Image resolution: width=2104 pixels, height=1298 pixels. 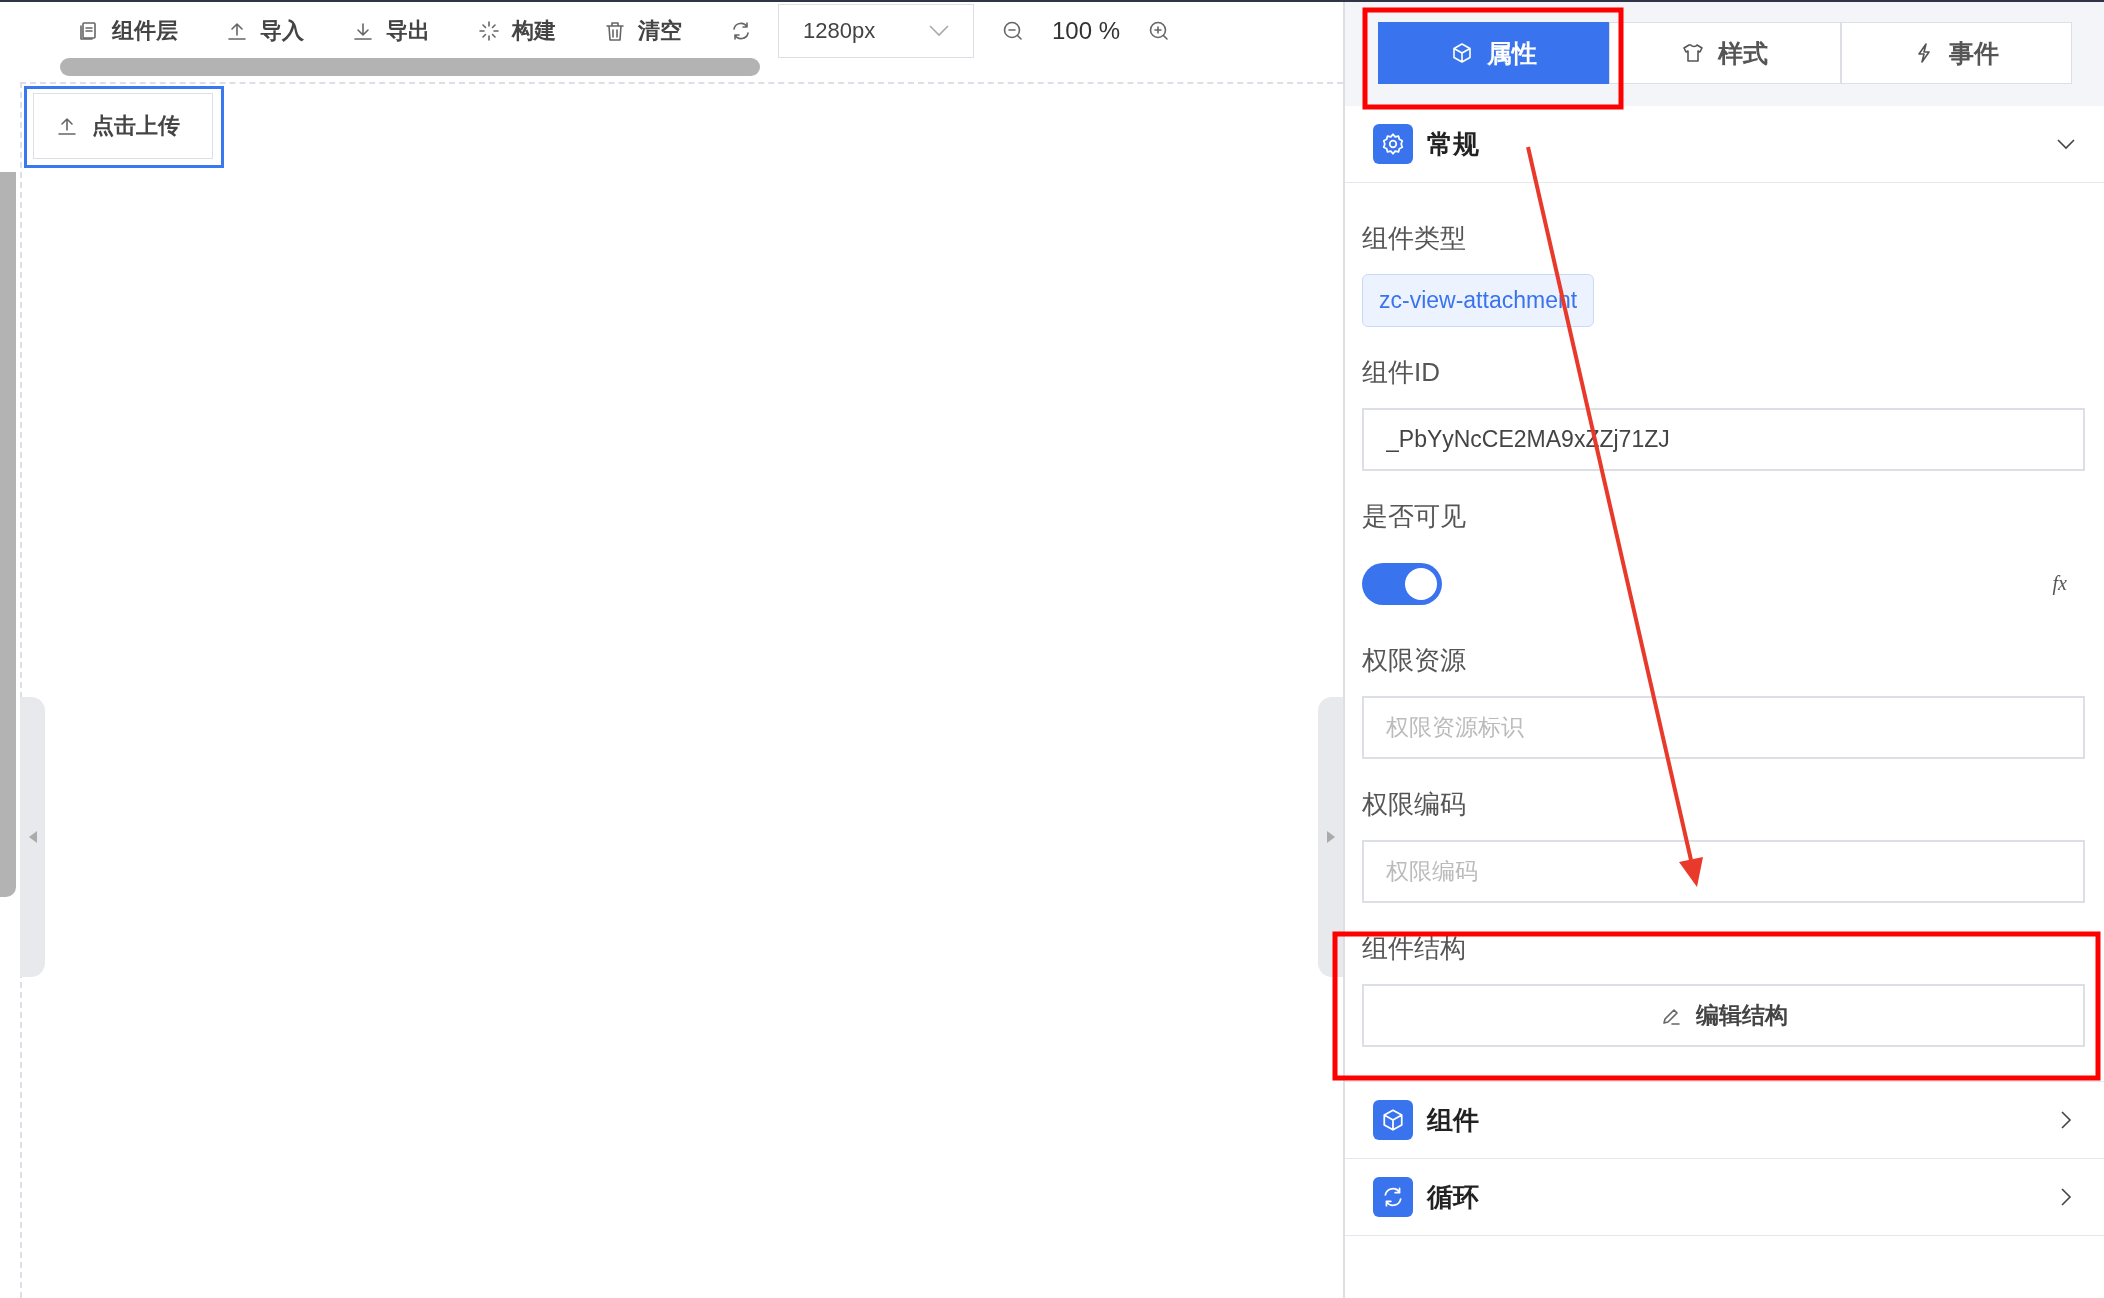 What do you see at coordinates (1402, 583) in the screenshot?
I see `visibility-switch` at bounding box center [1402, 583].